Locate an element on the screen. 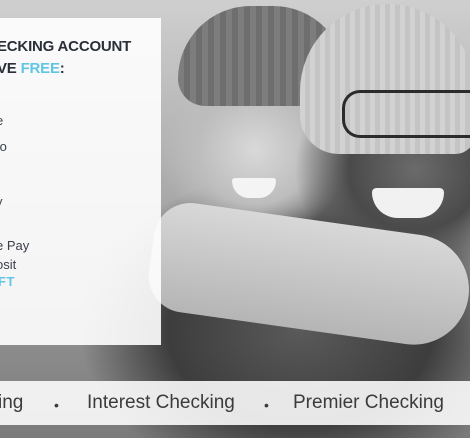 This screenshot has width=470, height=438. account-link-checking: ing is located at coordinates (11, 403).